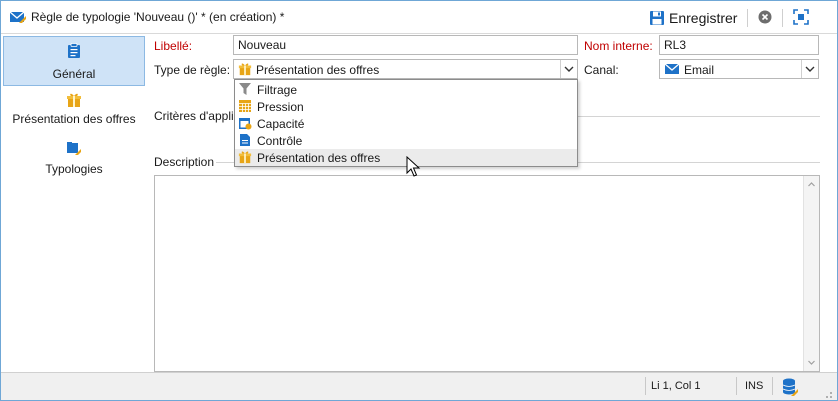 The image size is (838, 401). What do you see at coordinates (280, 107) in the screenshot?
I see `dropdown-item-label: Pression` at bounding box center [280, 107].